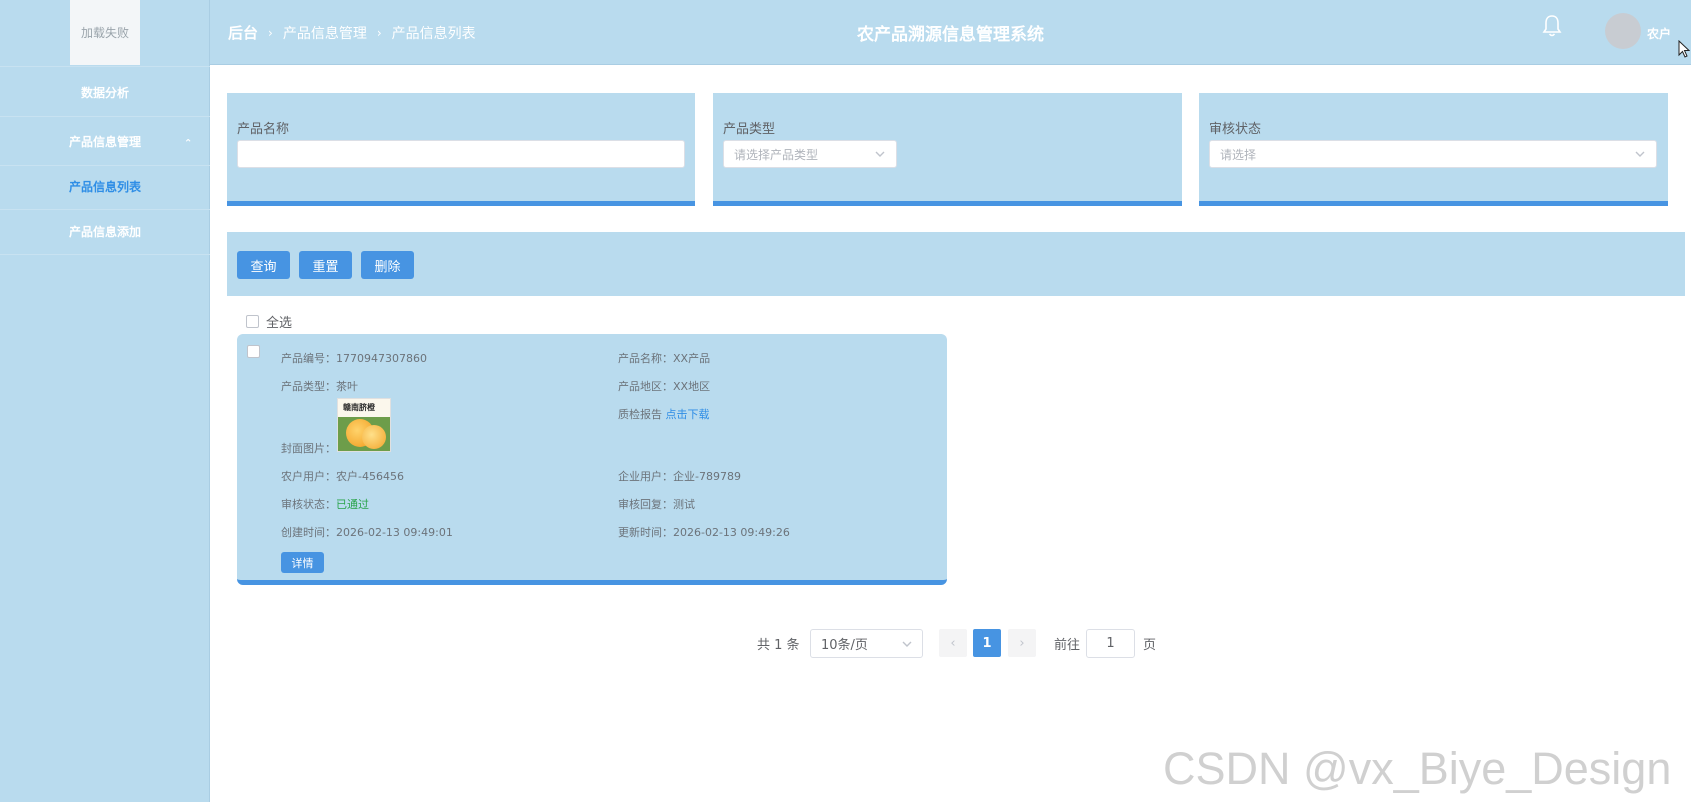 This screenshot has width=1691, height=802. Describe the element at coordinates (308, 476) in the screenshot. I see `farmer-user-label: 农户用户：` at that location.